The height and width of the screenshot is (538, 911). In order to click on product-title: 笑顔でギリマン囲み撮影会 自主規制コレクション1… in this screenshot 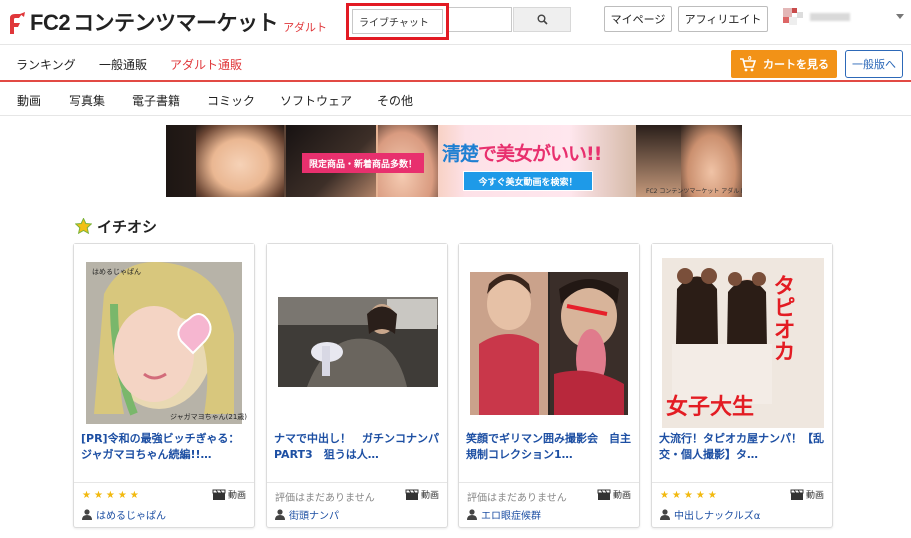, I will do `click(549, 447)`.